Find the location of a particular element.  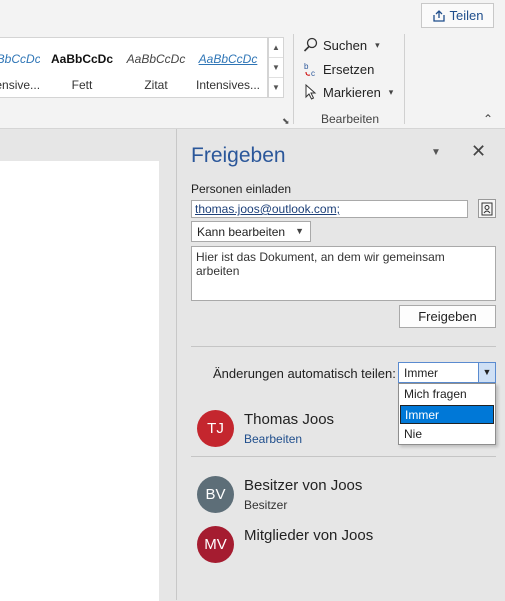

share-button-label: Teilen is located at coordinates (466, 15).